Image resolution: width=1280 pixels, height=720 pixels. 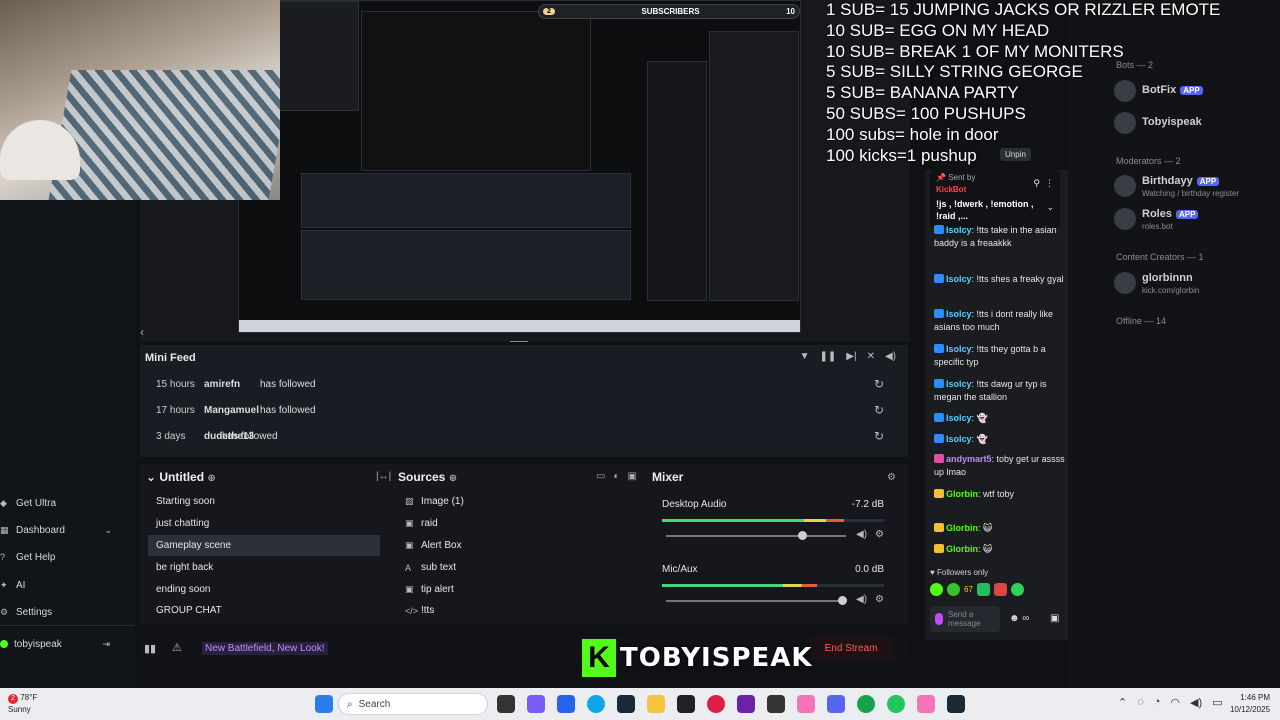 What do you see at coordinates (536, 704) in the screenshot?
I see `copilot-icon` at bounding box center [536, 704].